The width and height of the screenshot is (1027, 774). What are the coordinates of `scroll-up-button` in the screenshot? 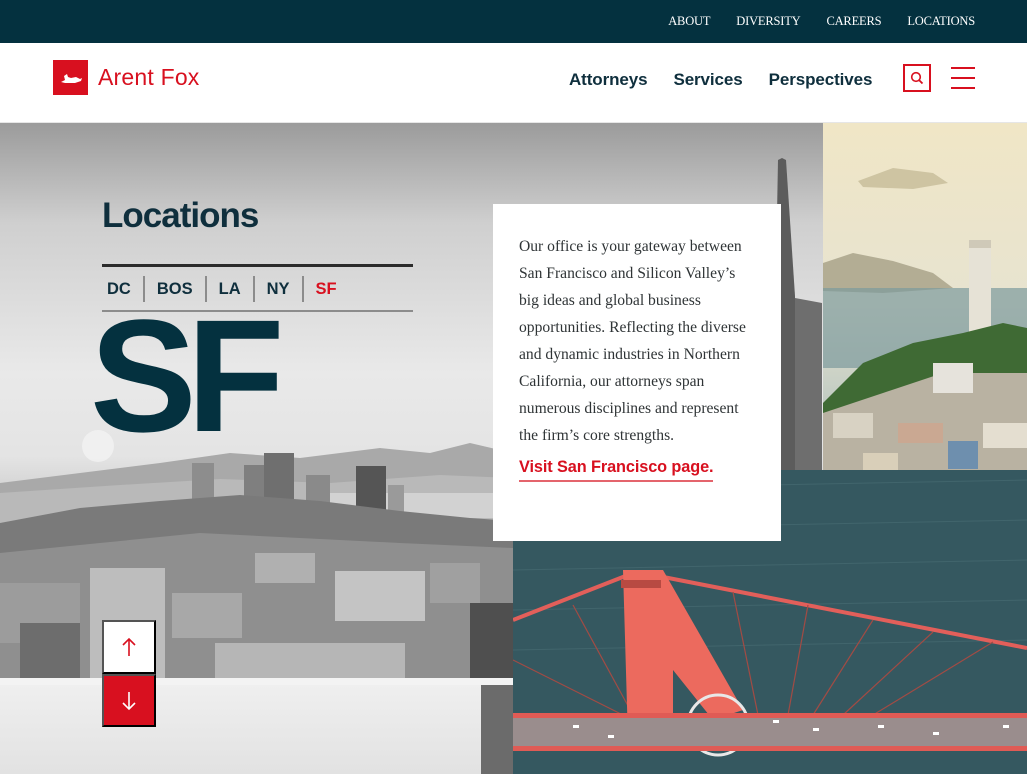 It's located at (129, 647).